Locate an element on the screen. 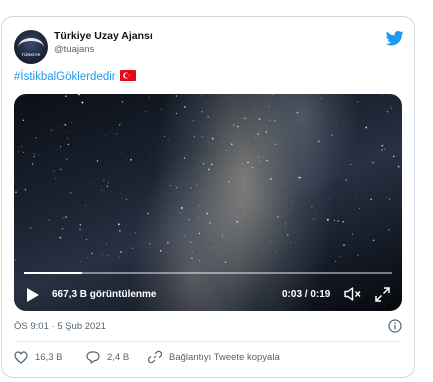 The image size is (433, 382). hashtag-link: #İstikbalGöklerdedir is located at coordinates (65, 77).